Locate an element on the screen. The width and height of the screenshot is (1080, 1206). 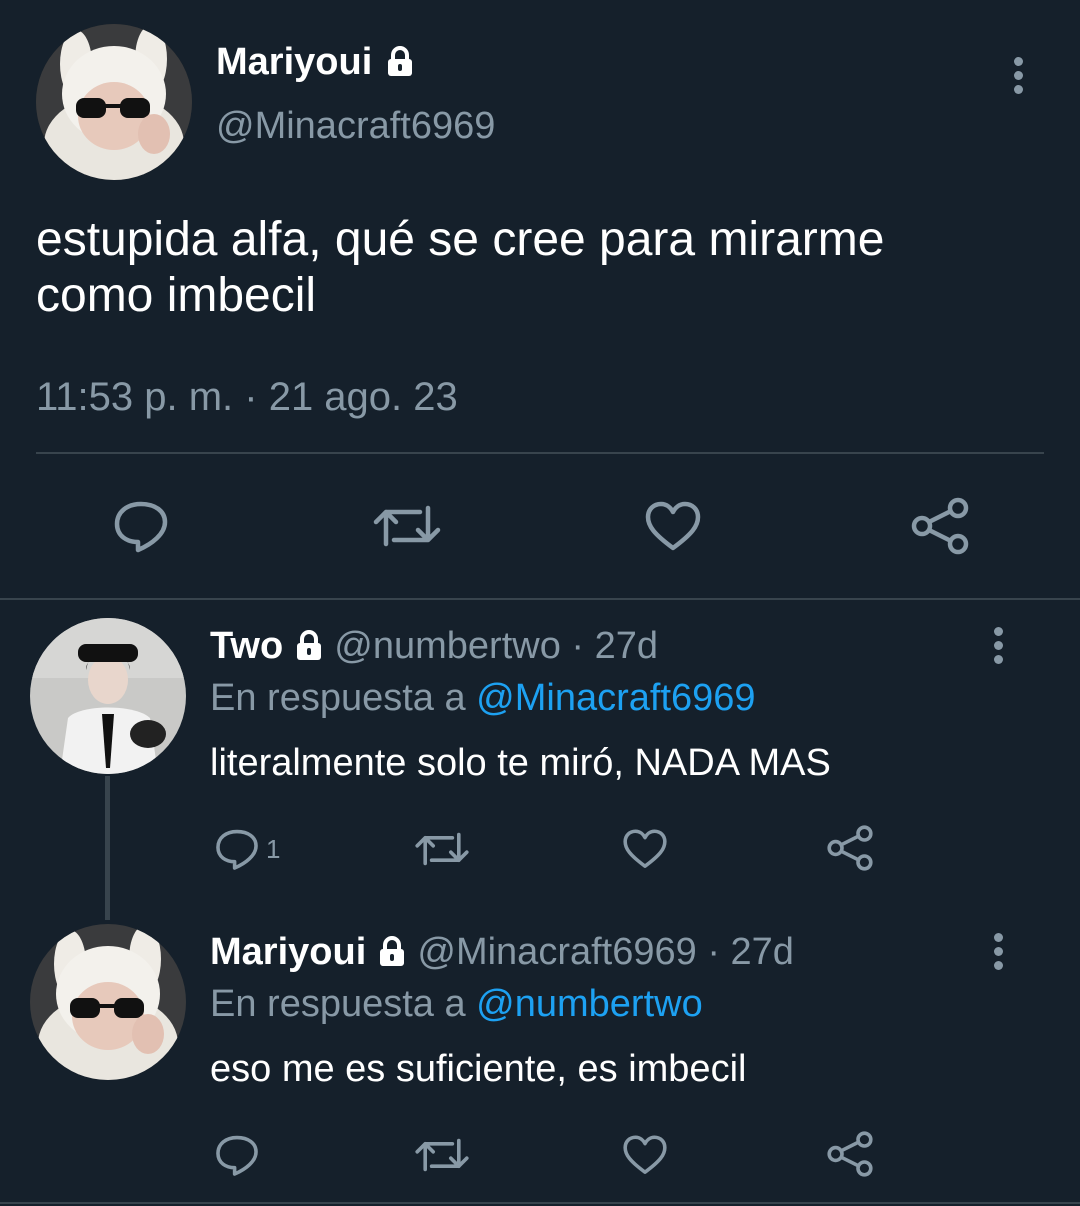
reply-1-reply-prefix: En respuesta a is located at coordinates (338, 698).